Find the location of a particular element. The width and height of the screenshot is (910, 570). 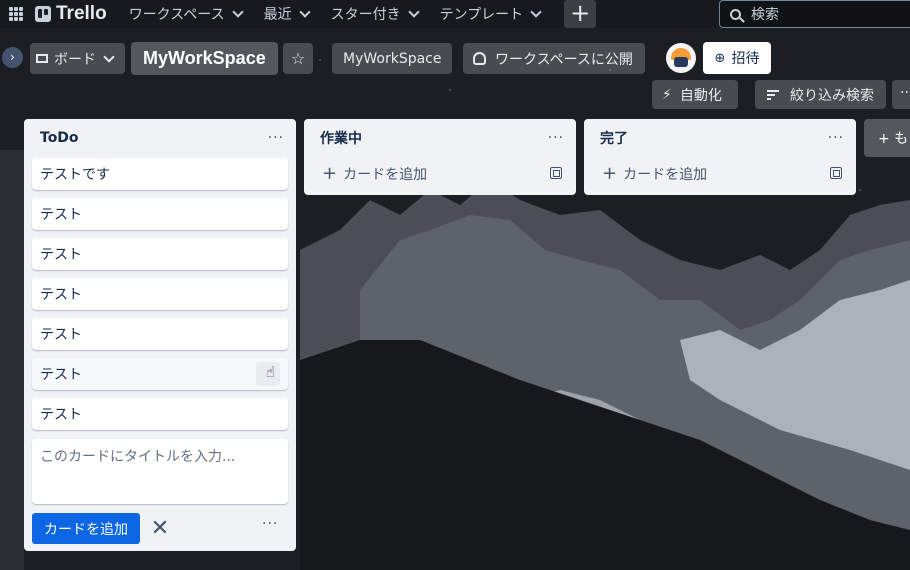

workspace-button: MyWorkSpace is located at coordinates (392, 58).